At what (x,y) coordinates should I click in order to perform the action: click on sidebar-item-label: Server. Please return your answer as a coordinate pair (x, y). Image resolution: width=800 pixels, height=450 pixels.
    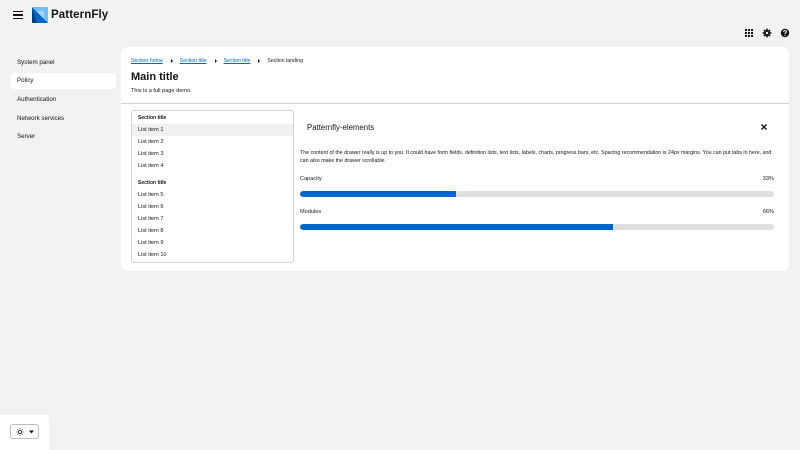
    Looking at the image, I should click on (26, 137).